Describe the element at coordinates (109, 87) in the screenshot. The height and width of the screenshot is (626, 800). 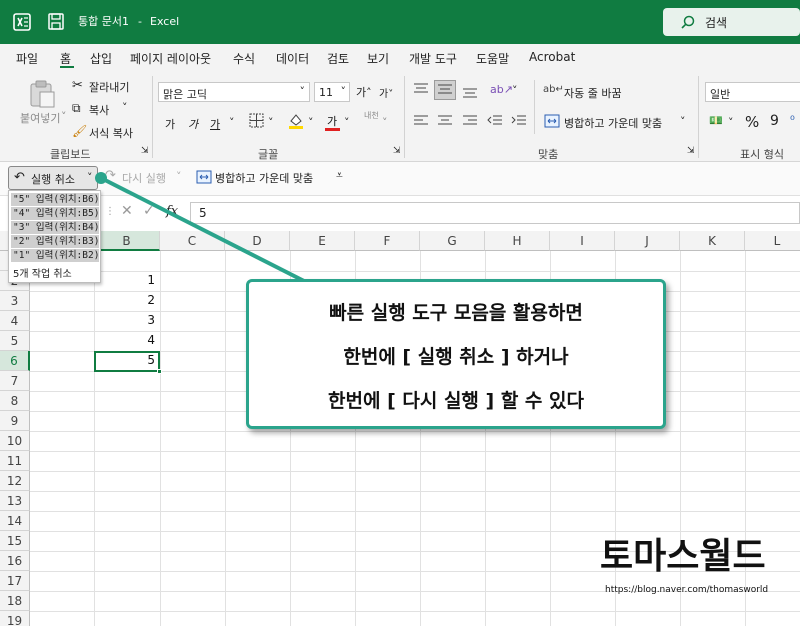
I see `cut-label: 잘라내기` at that location.